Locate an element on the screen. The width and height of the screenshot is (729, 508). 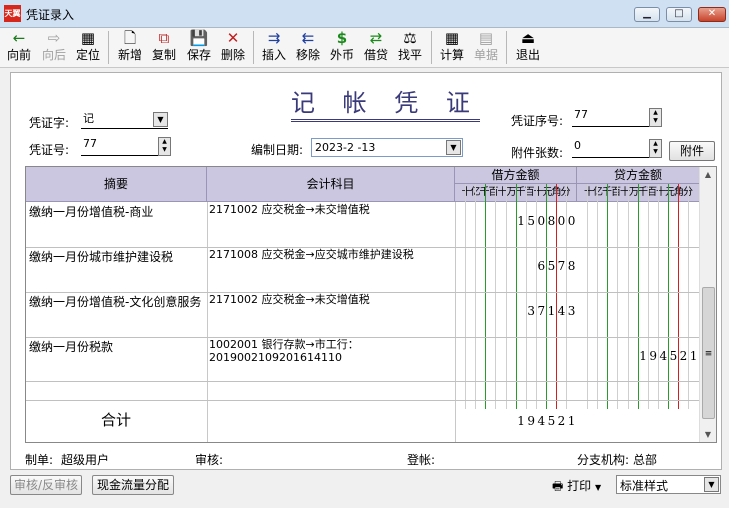
forex-button: $ 外币 is located at coordinates (342, 47).